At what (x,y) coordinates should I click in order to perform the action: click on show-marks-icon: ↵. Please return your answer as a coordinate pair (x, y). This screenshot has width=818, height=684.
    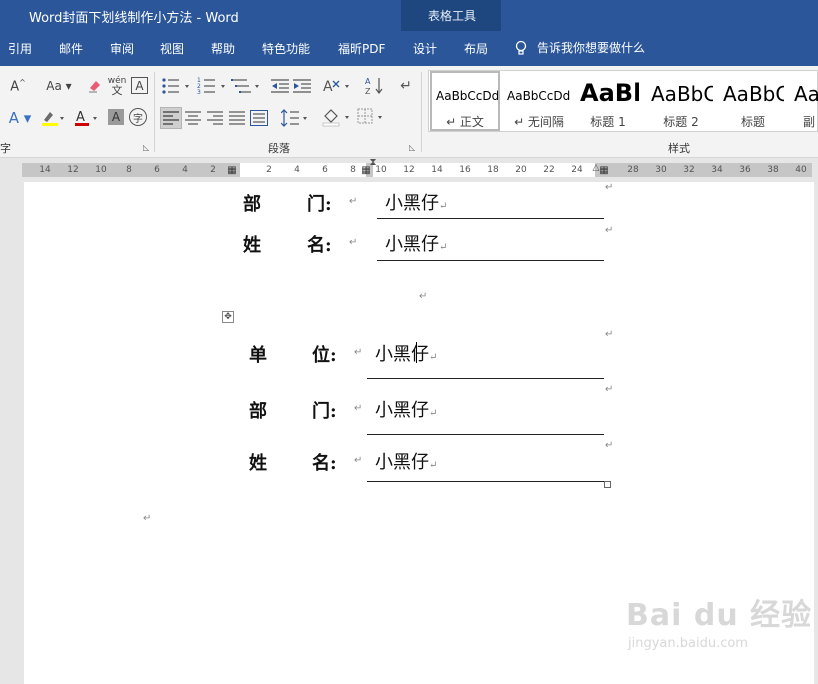
    Looking at the image, I should click on (406, 86).